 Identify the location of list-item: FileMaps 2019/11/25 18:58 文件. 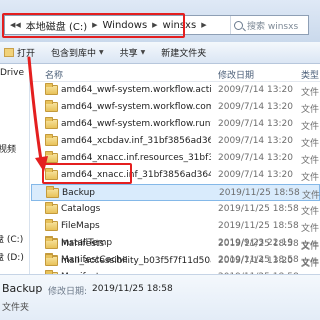
(175, 226).